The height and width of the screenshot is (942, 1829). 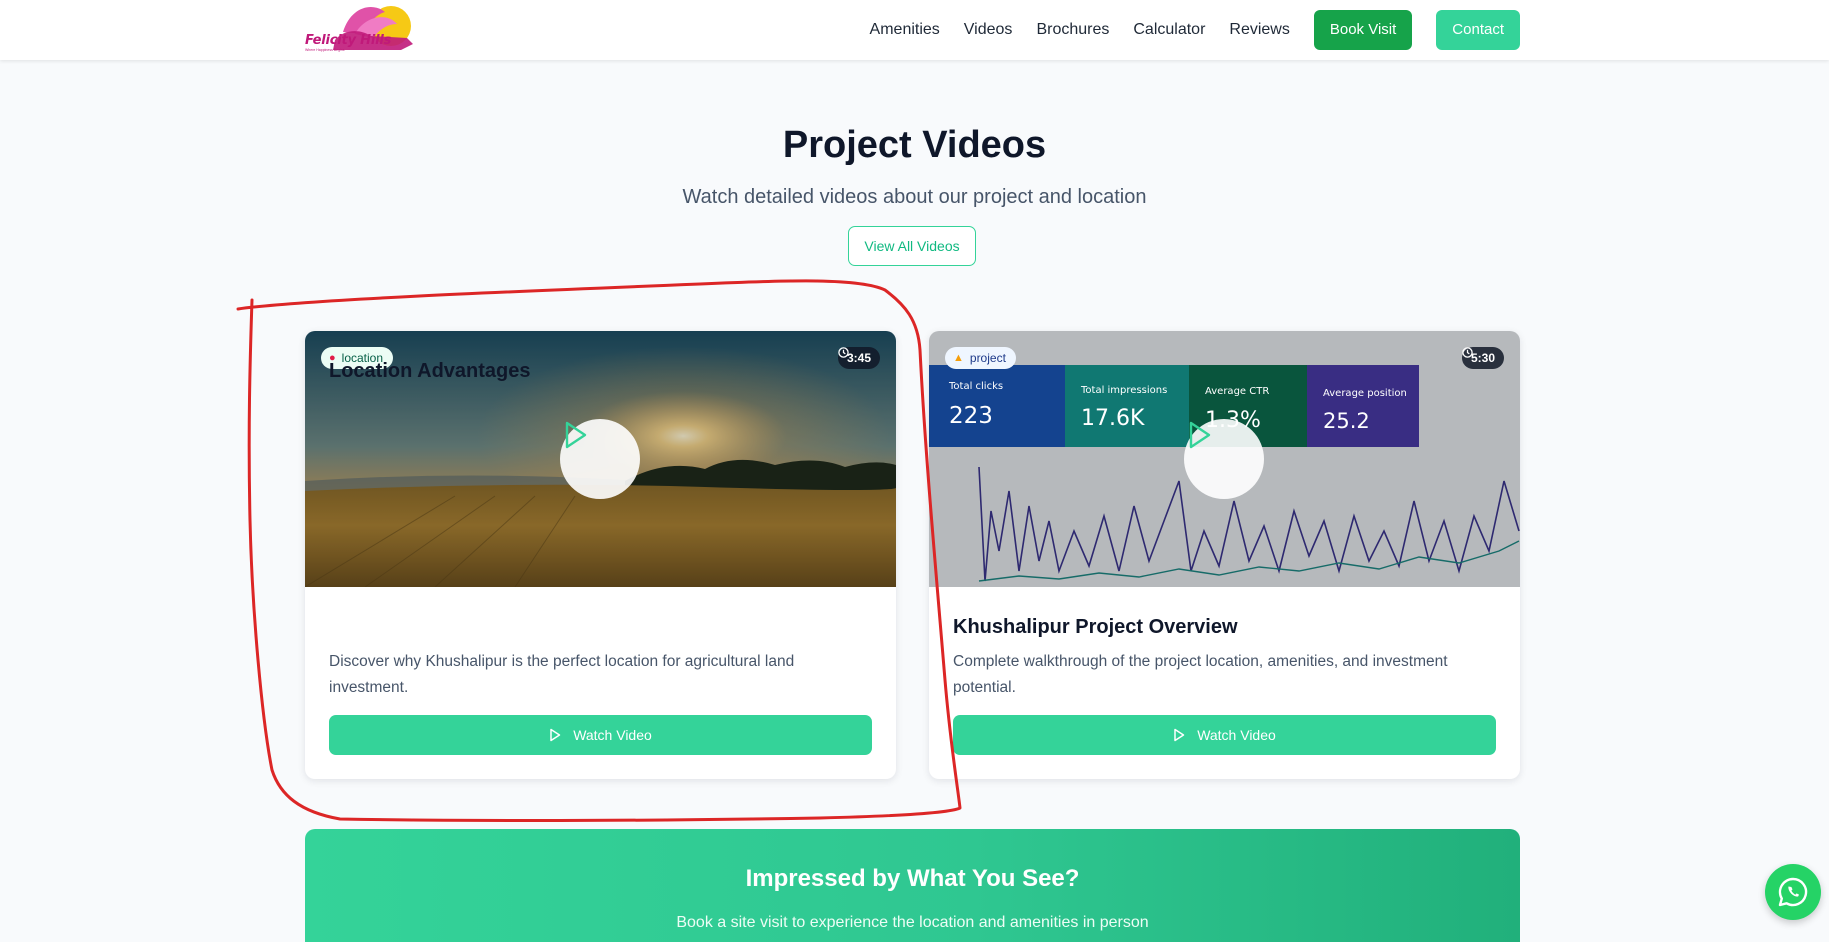 I want to click on video-title: Khushalipur Project Overview, so click(x=1095, y=627).